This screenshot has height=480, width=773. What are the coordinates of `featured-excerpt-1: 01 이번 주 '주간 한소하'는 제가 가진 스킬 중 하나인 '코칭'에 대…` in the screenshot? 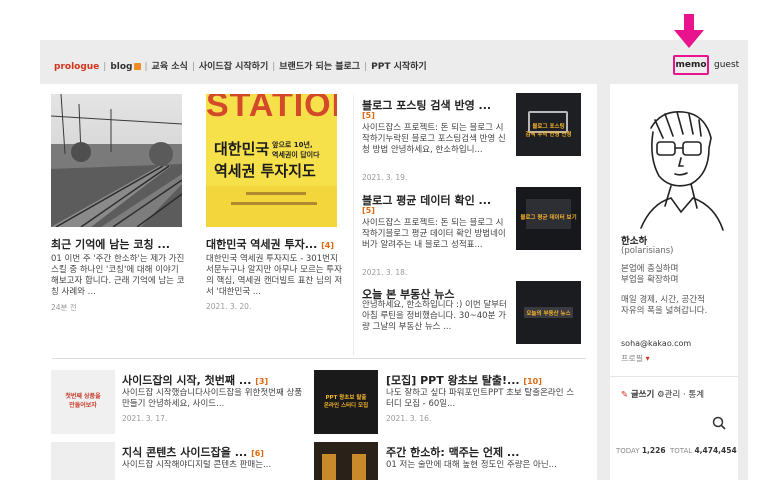 It's located at (118, 275).